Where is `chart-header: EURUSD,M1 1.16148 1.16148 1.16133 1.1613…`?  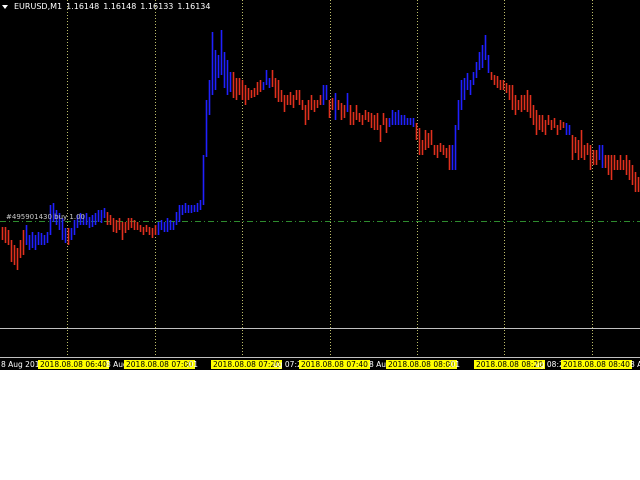 chart-header: EURUSD,M1 1.16148 1.16148 1.16133 1.1613… is located at coordinates (106, 6).